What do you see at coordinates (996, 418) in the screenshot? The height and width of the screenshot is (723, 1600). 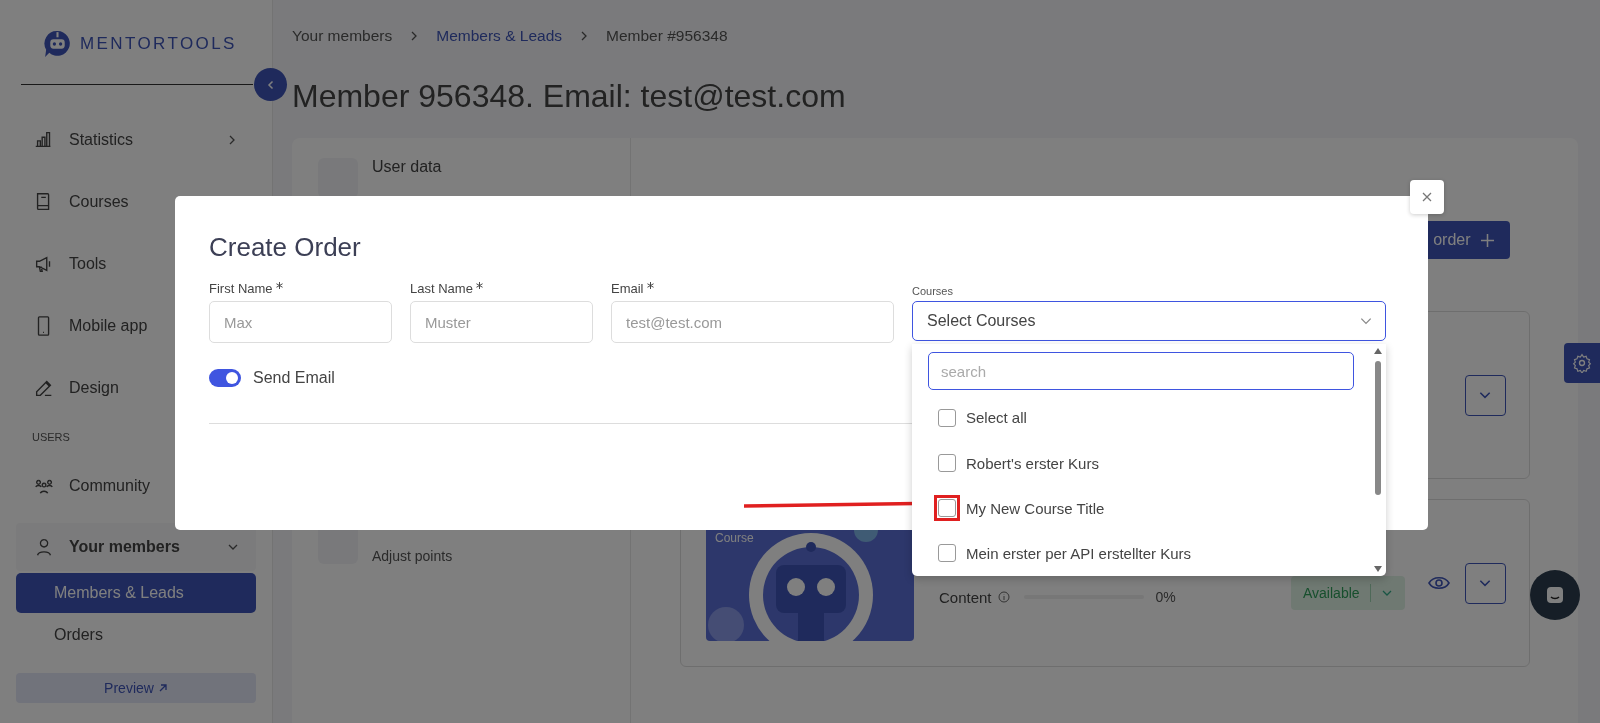 I see `course-option: Select all` at bounding box center [996, 418].